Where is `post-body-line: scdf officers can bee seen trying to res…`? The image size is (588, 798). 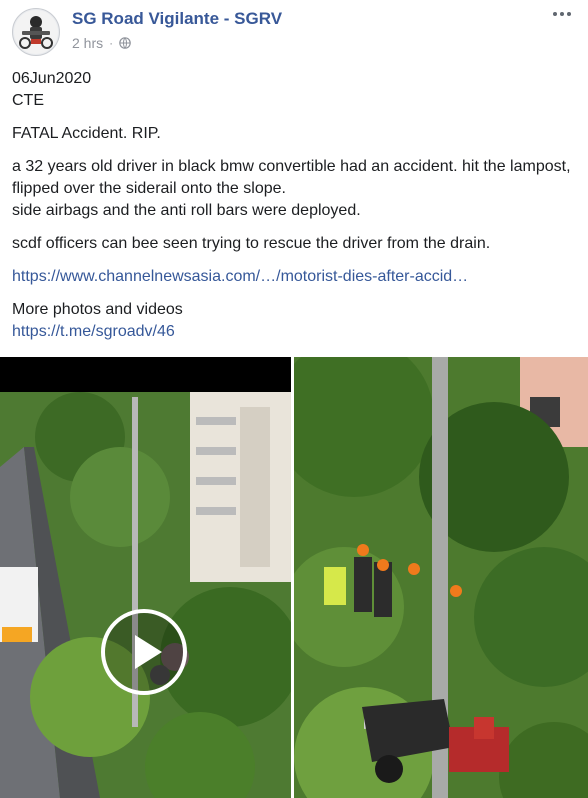
post-body-line: scdf officers can bee seen trying to res… is located at coordinates (251, 243).